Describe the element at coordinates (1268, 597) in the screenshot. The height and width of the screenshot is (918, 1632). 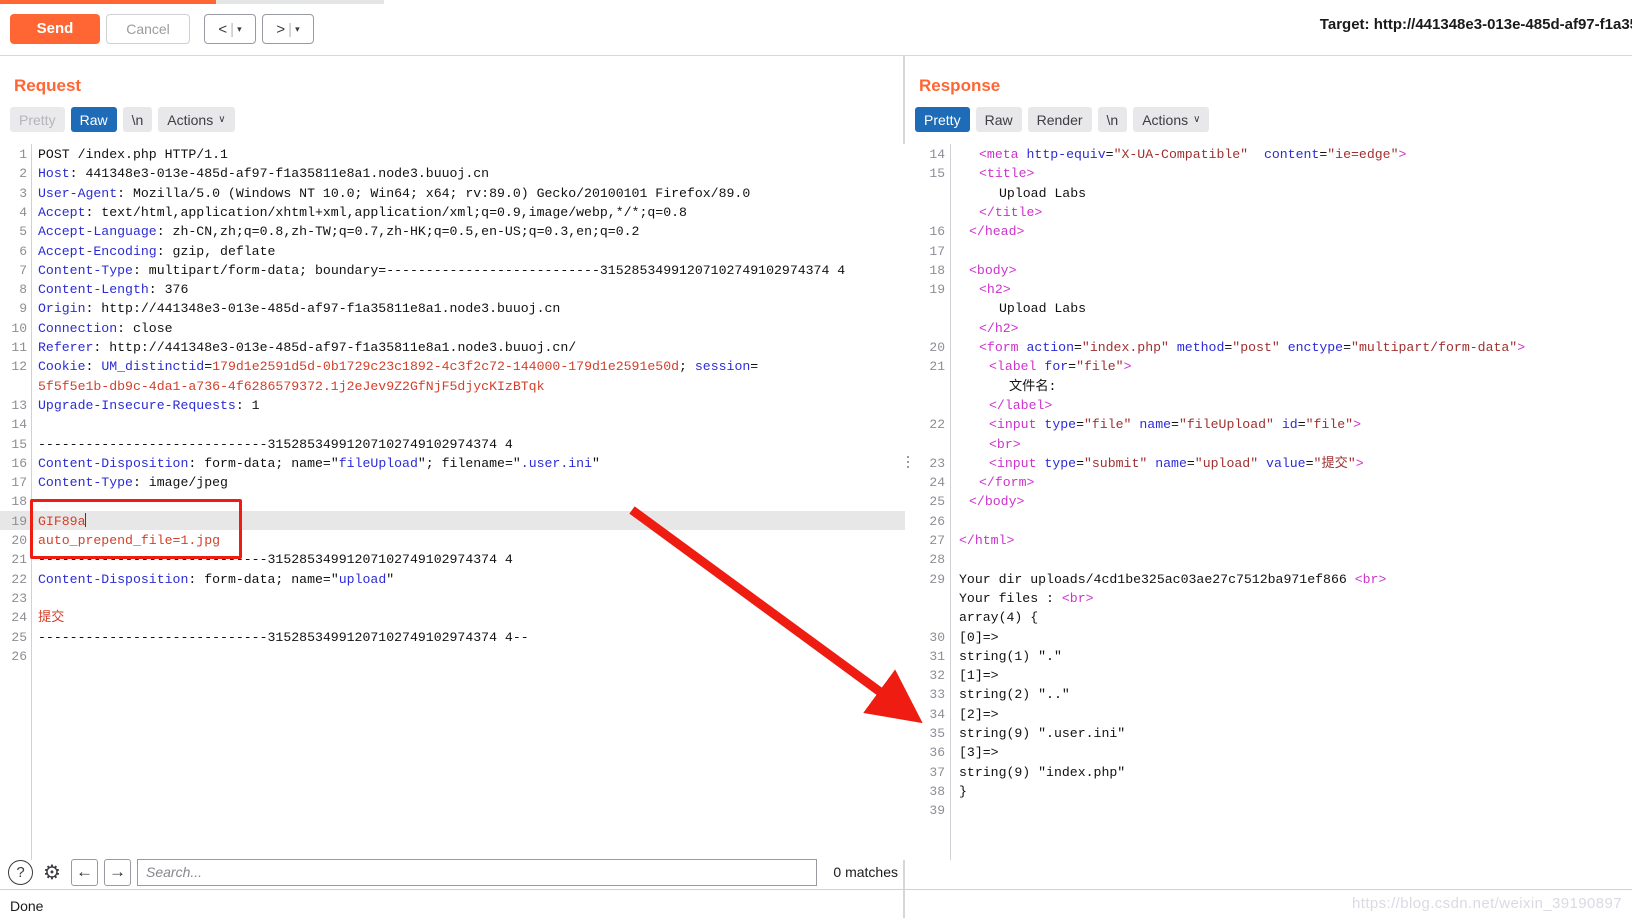
I see `code-line: Your files : <br>` at that location.